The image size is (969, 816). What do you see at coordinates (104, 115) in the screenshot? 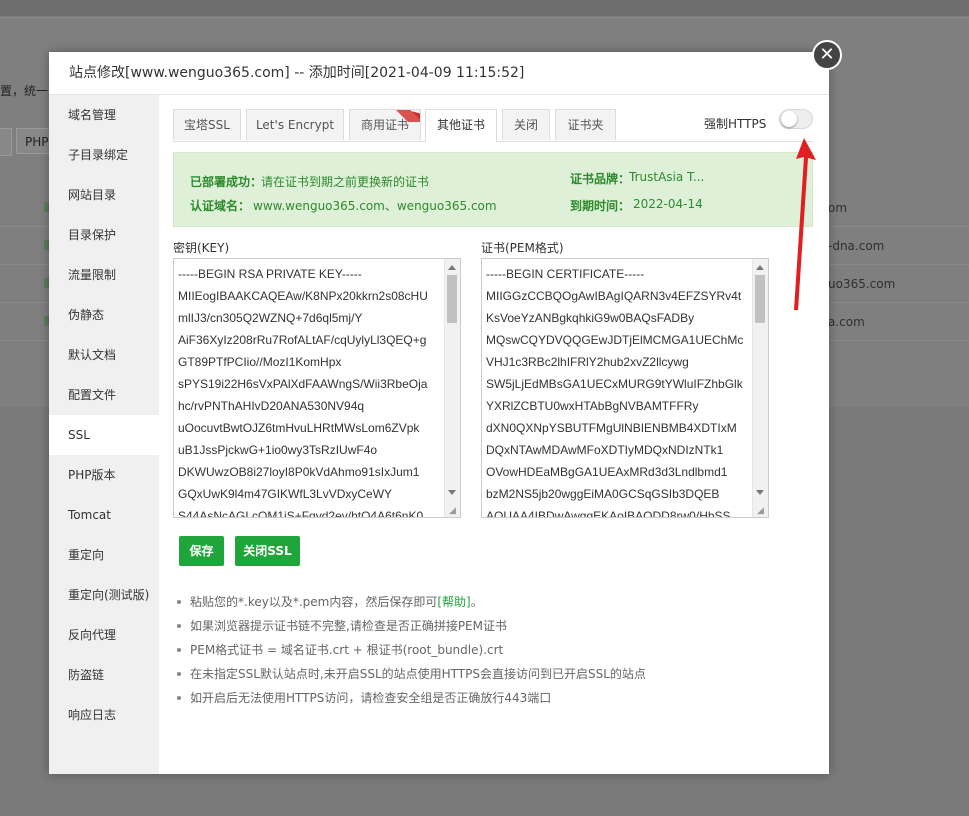
I see `sidebar-item-domain: 域名管理` at bounding box center [104, 115].